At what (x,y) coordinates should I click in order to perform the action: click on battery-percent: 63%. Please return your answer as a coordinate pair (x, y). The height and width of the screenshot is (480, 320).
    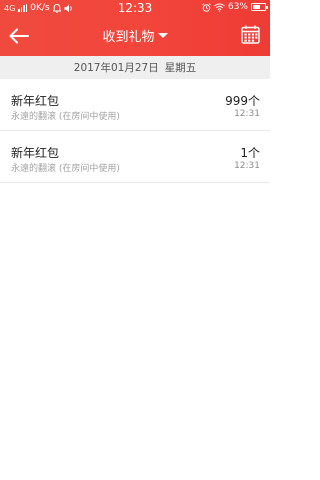
    Looking at the image, I should click on (237, 7).